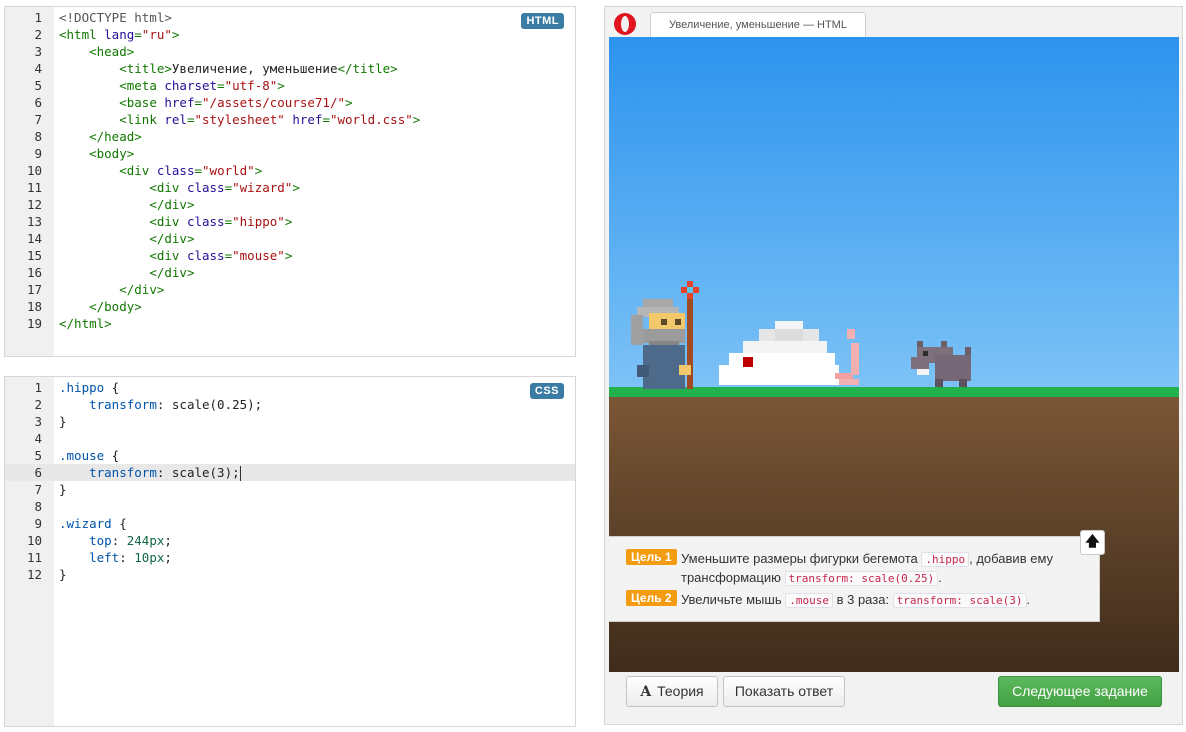 The width and height of the screenshot is (1186, 732). What do you see at coordinates (290, 323) in the screenshot?
I see `html-code-line: 19 </html>` at bounding box center [290, 323].